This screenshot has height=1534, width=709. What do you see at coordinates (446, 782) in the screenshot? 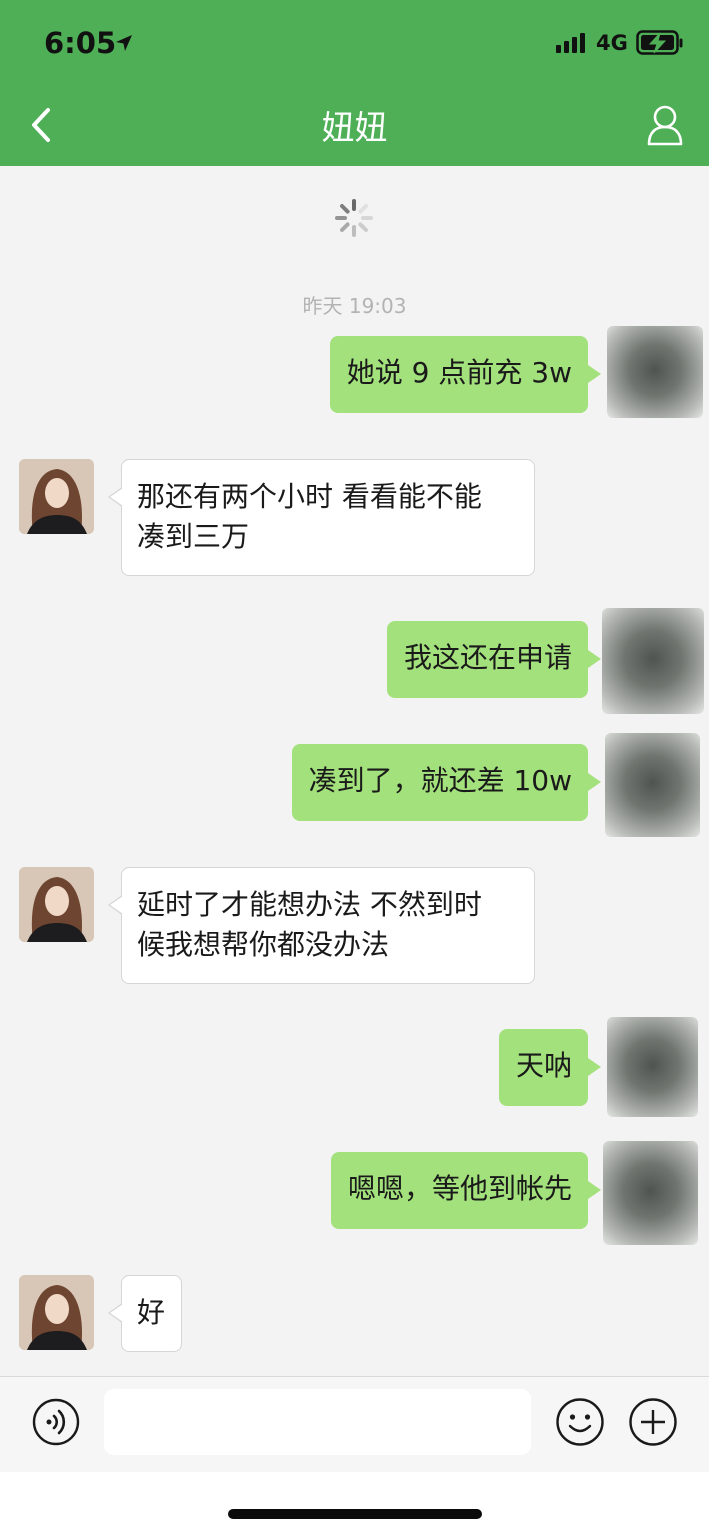
I see `sent-message: 凑到了，就还差 10w` at bounding box center [446, 782].